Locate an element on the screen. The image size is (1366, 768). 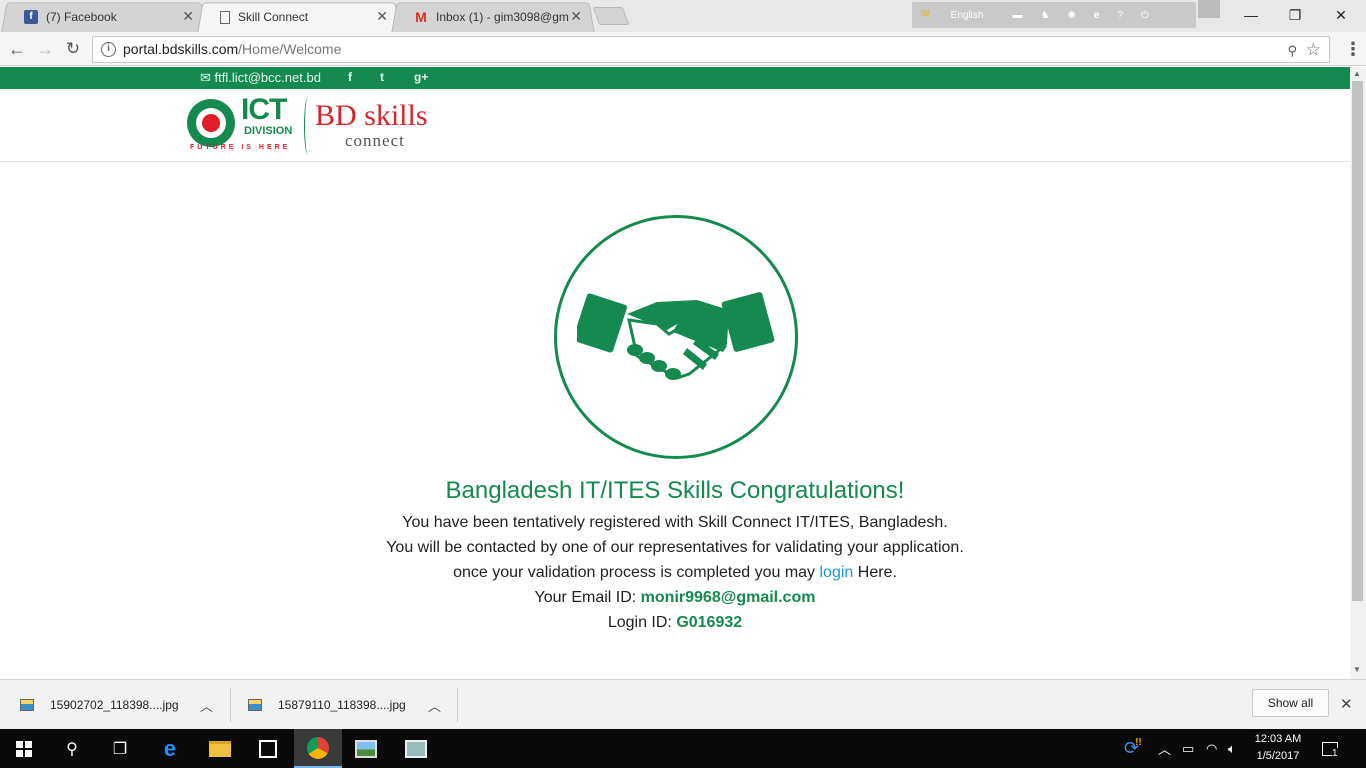
battery-icon: ▭ is located at coordinates (1188, 748).